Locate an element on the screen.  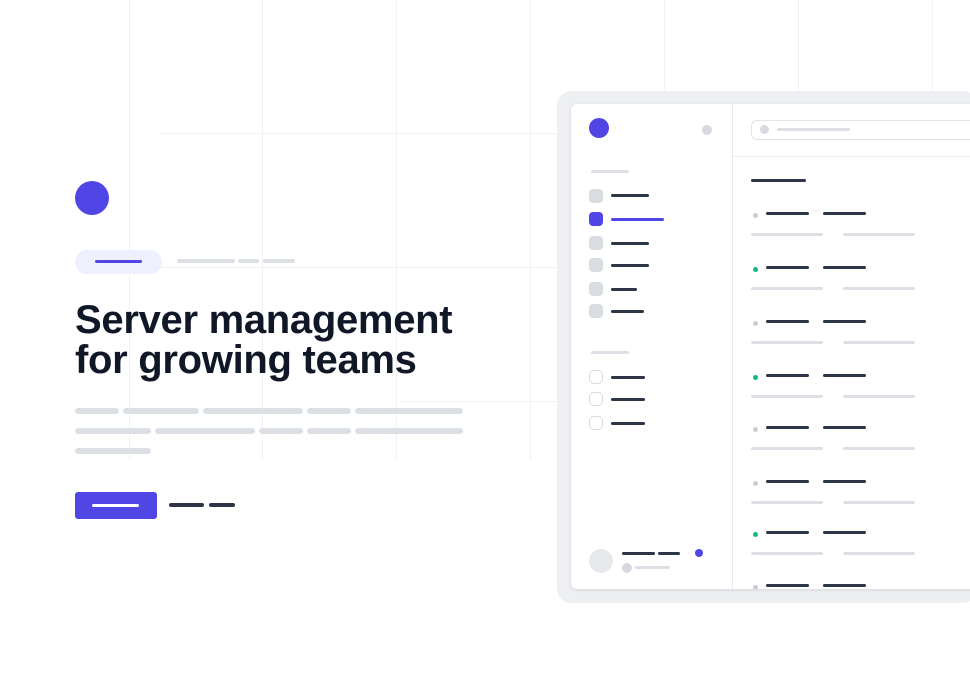
announcement-badge is located at coordinates (118, 262).